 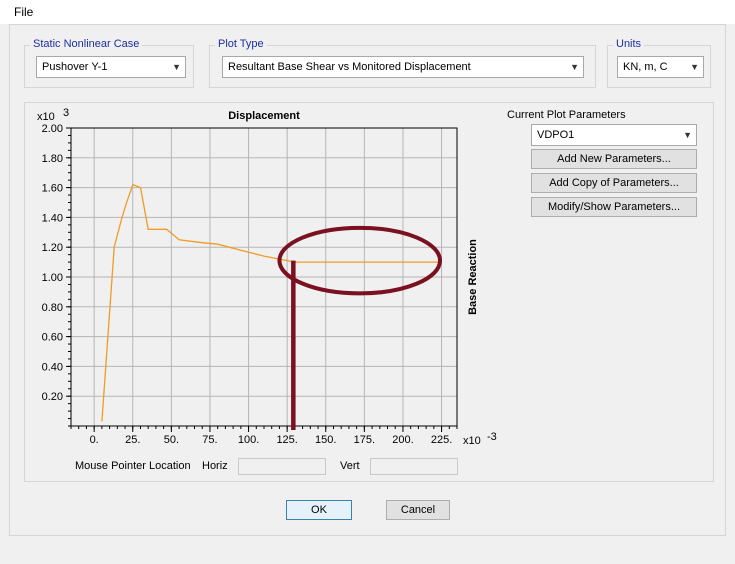 I want to click on horiz-readout, so click(x=282, y=466).